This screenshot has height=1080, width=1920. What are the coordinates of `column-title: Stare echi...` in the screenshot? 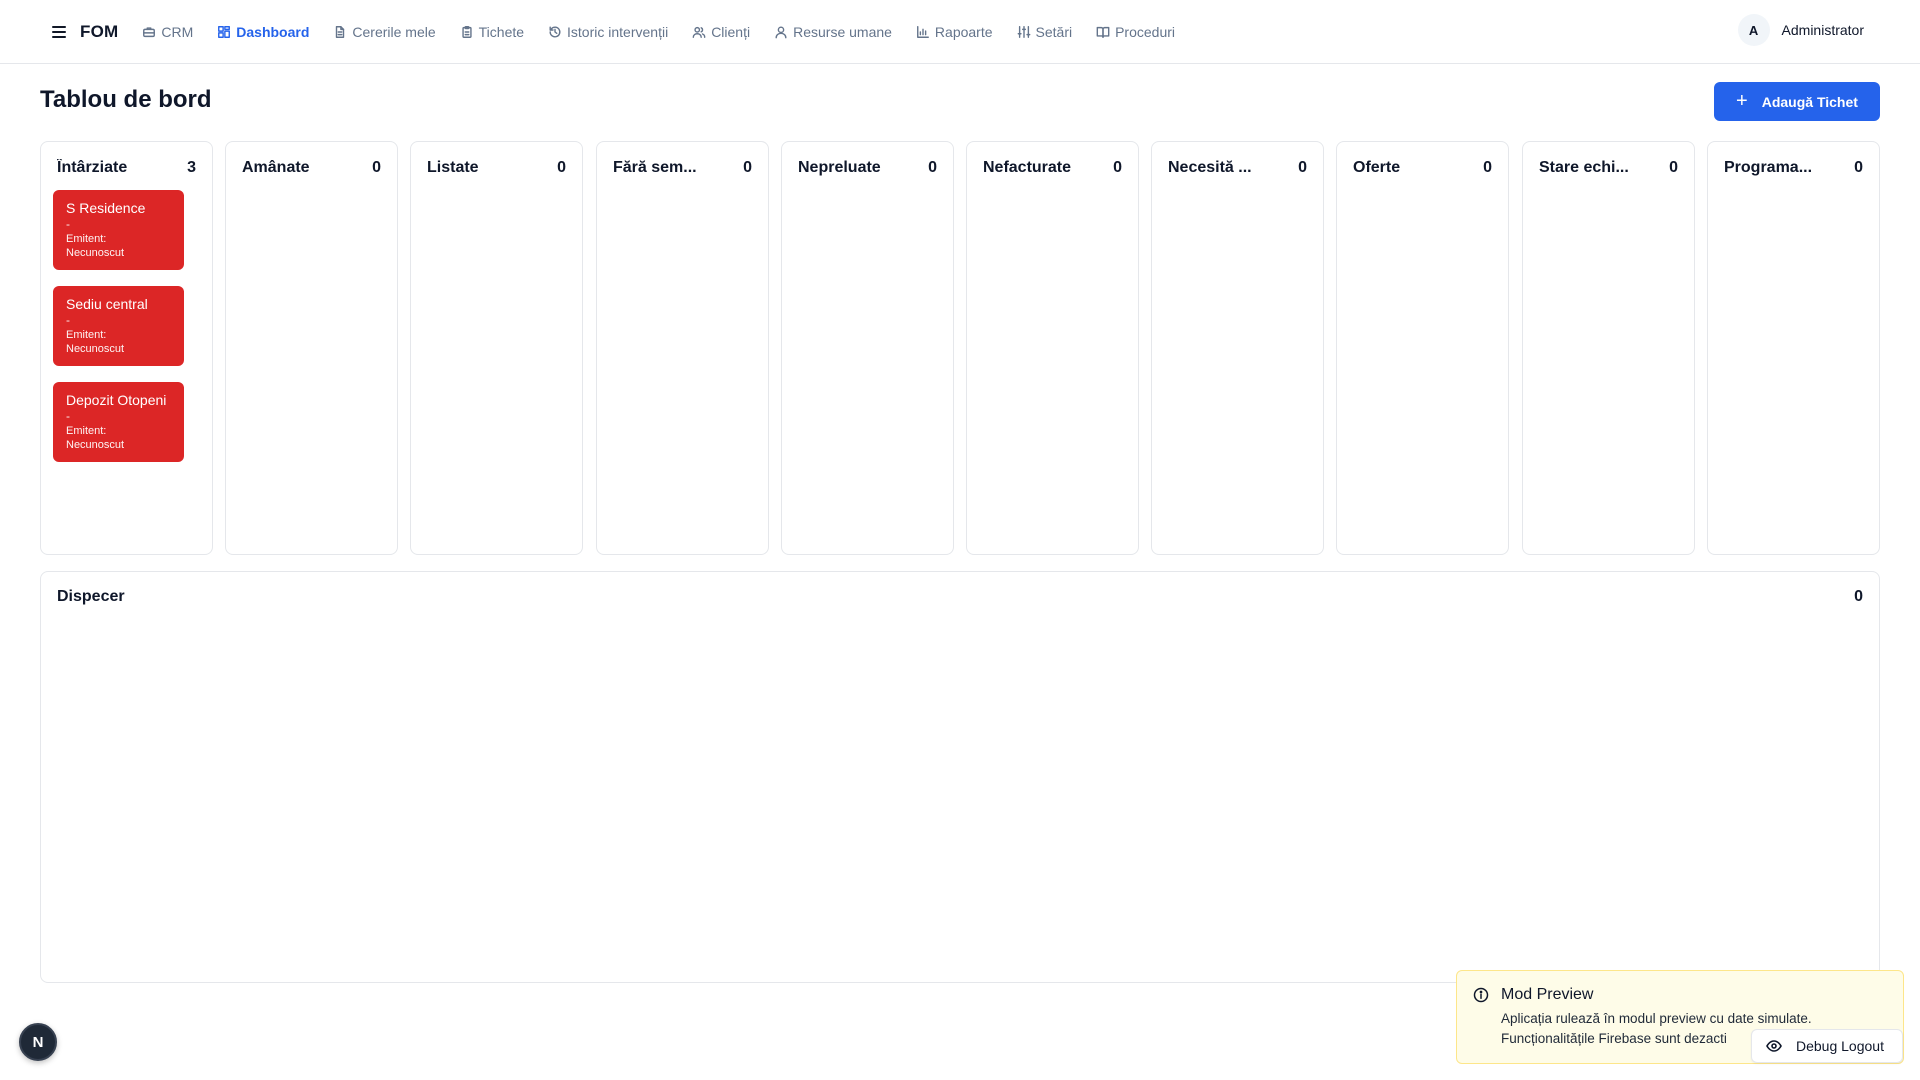 It's located at (1584, 167).